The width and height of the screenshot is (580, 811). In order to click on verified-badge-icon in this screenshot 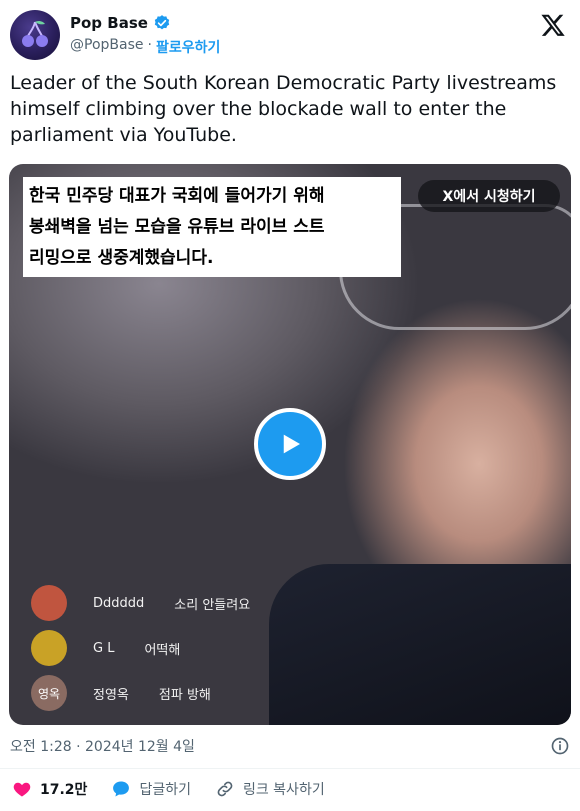, I will do `click(162, 22)`.